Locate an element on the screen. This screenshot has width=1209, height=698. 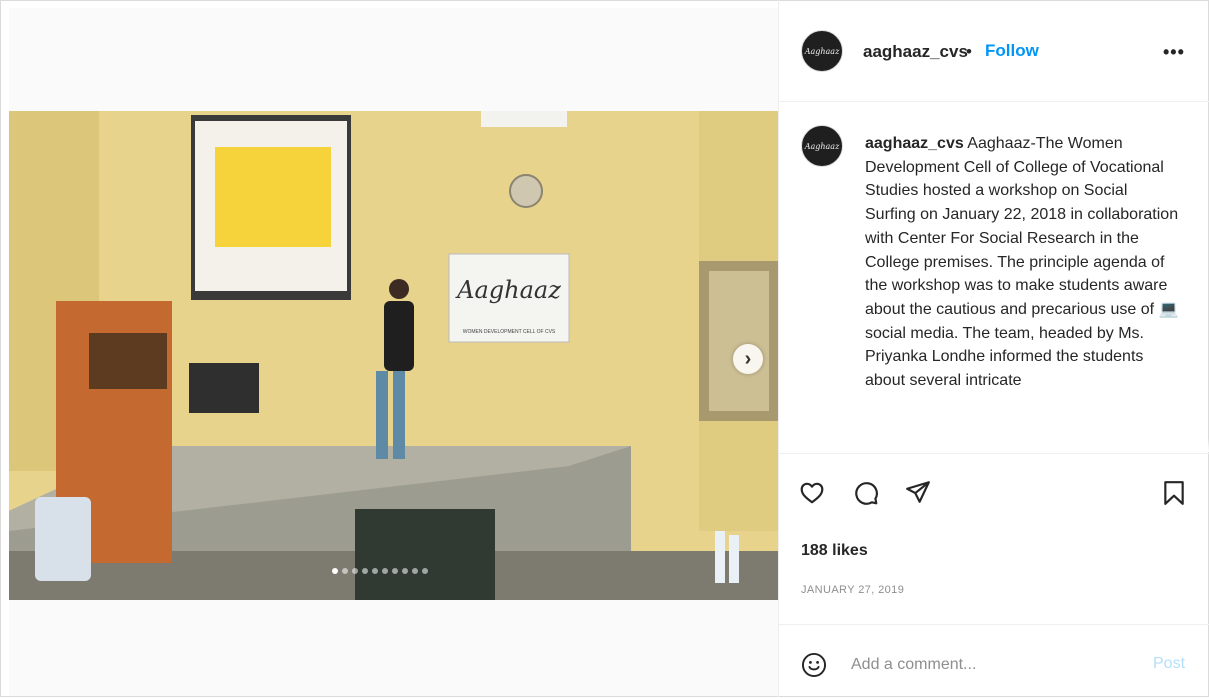
speaker-body is located at coordinates (399, 336).